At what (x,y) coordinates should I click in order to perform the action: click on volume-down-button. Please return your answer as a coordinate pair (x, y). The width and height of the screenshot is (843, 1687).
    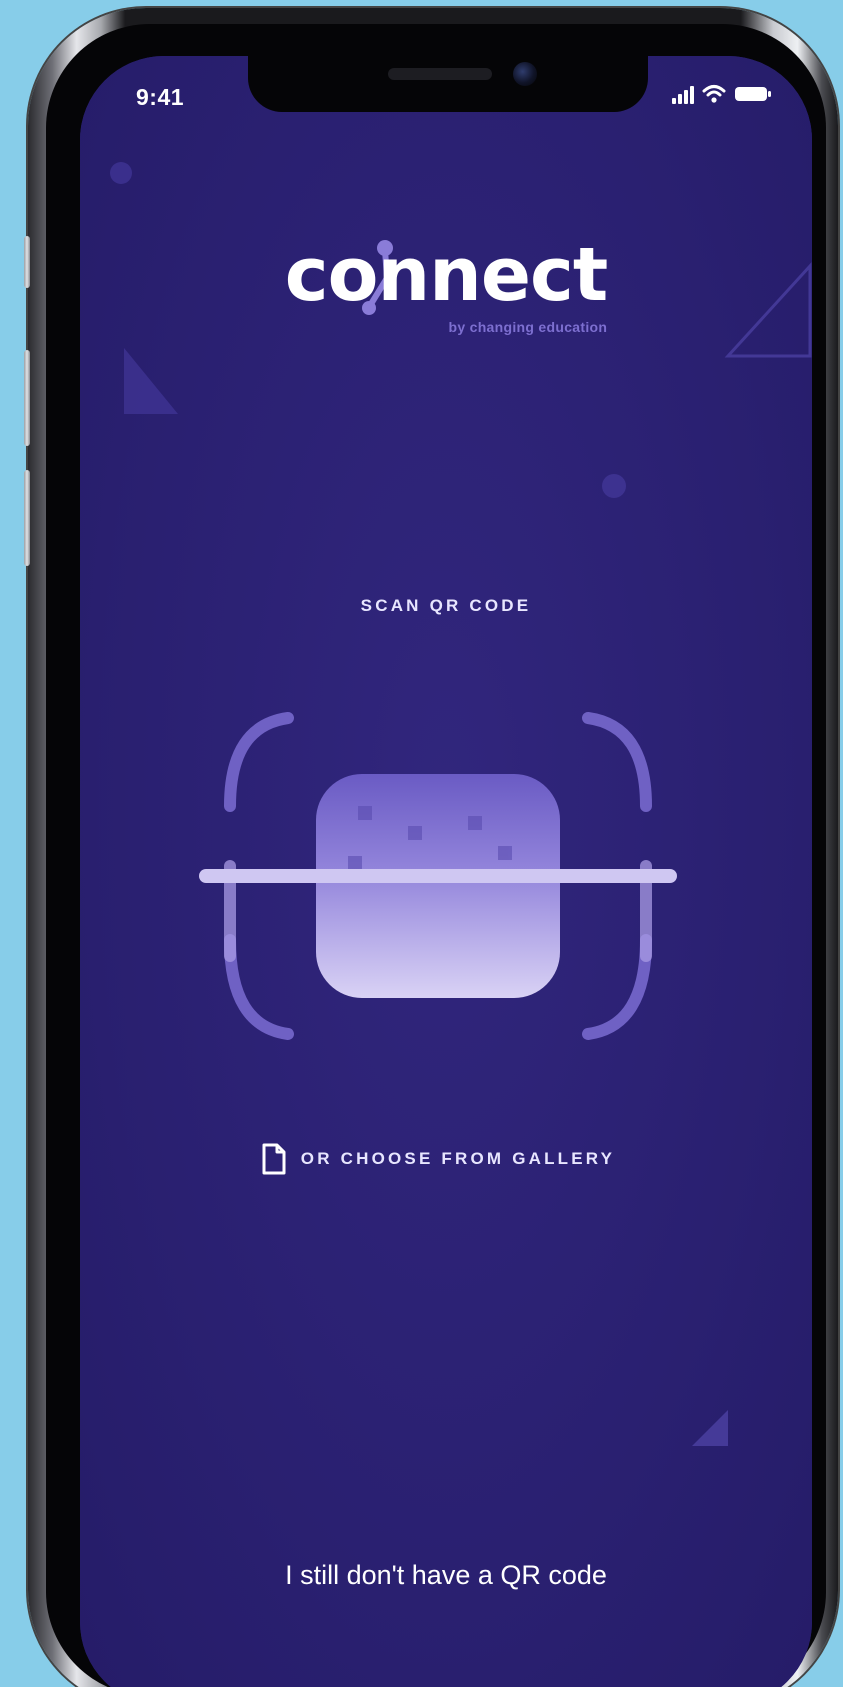
    Looking at the image, I should click on (27, 518).